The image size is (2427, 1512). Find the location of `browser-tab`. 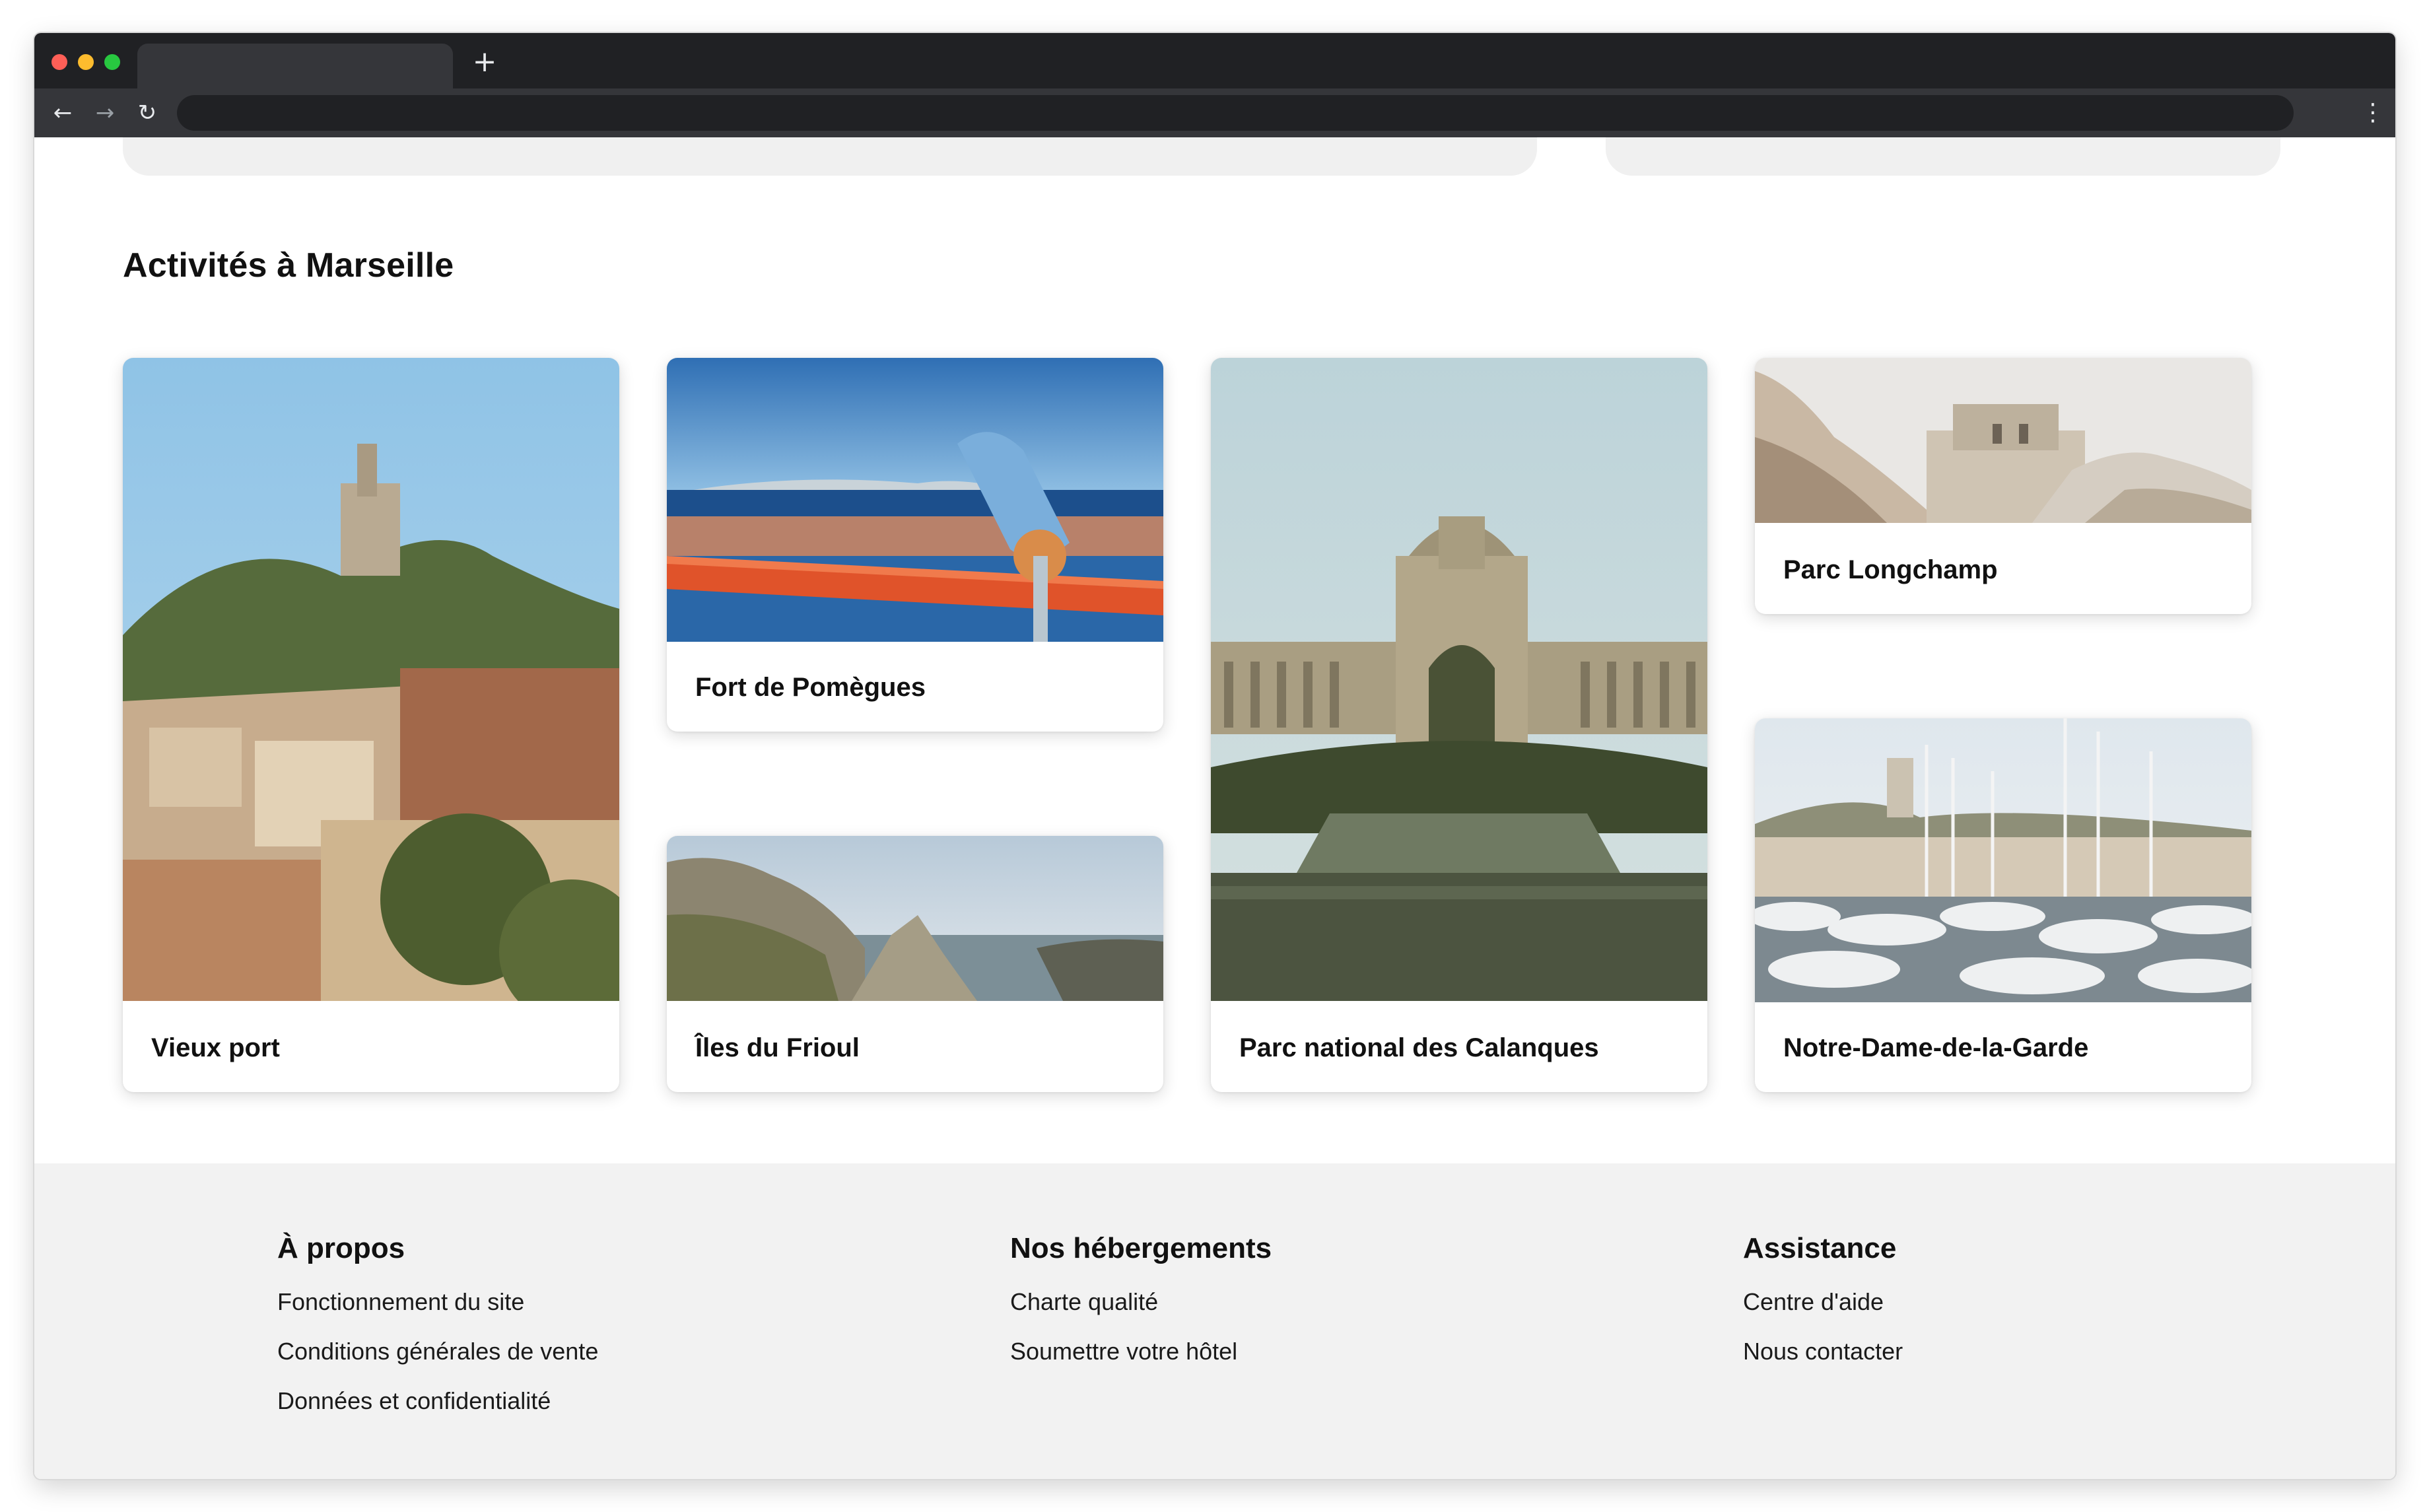

browser-tab is located at coordinates (295, 66).